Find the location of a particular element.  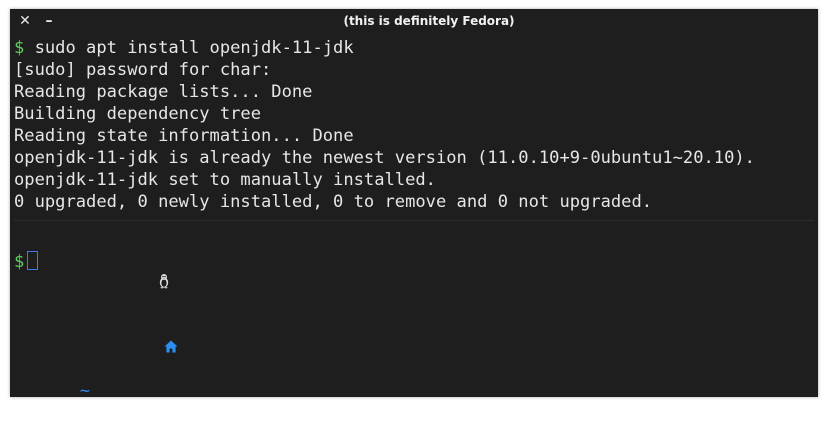

window-title: (this is definitely Fedora) is located at coordinates (429, 21).